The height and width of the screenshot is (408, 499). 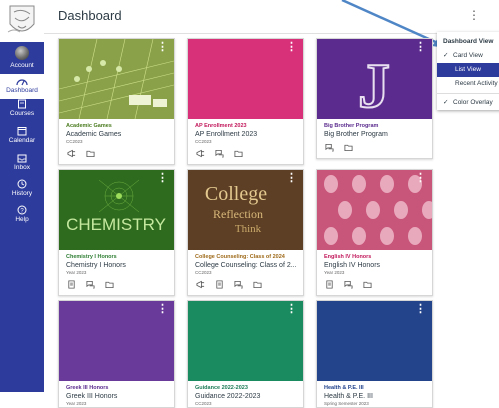 I want to click on chemistry-word: CHEMISTRY, so click(x=116, y=224).